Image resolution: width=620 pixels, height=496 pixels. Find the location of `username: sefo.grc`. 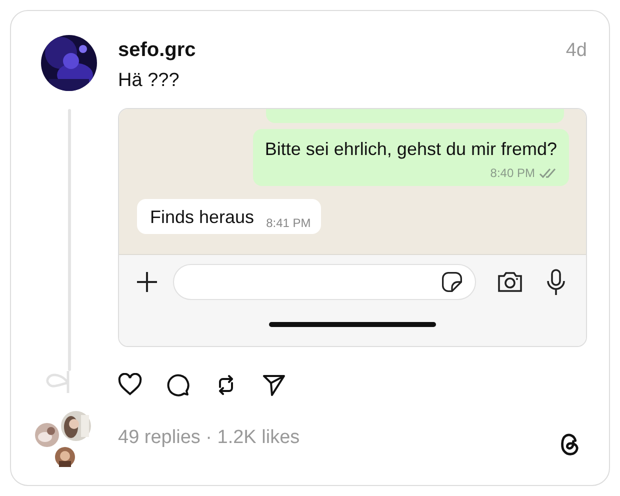

username: sefo.grc is located at coordinates (157, 50).